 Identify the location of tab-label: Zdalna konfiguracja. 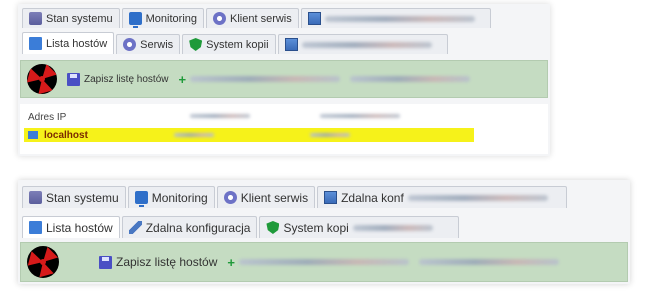
(198, 227).